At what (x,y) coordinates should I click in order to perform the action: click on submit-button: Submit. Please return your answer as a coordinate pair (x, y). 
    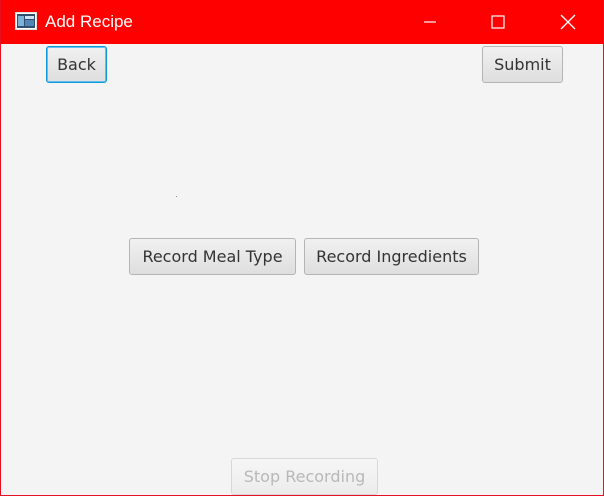
    Looking at the image, I should click on (522, 64).